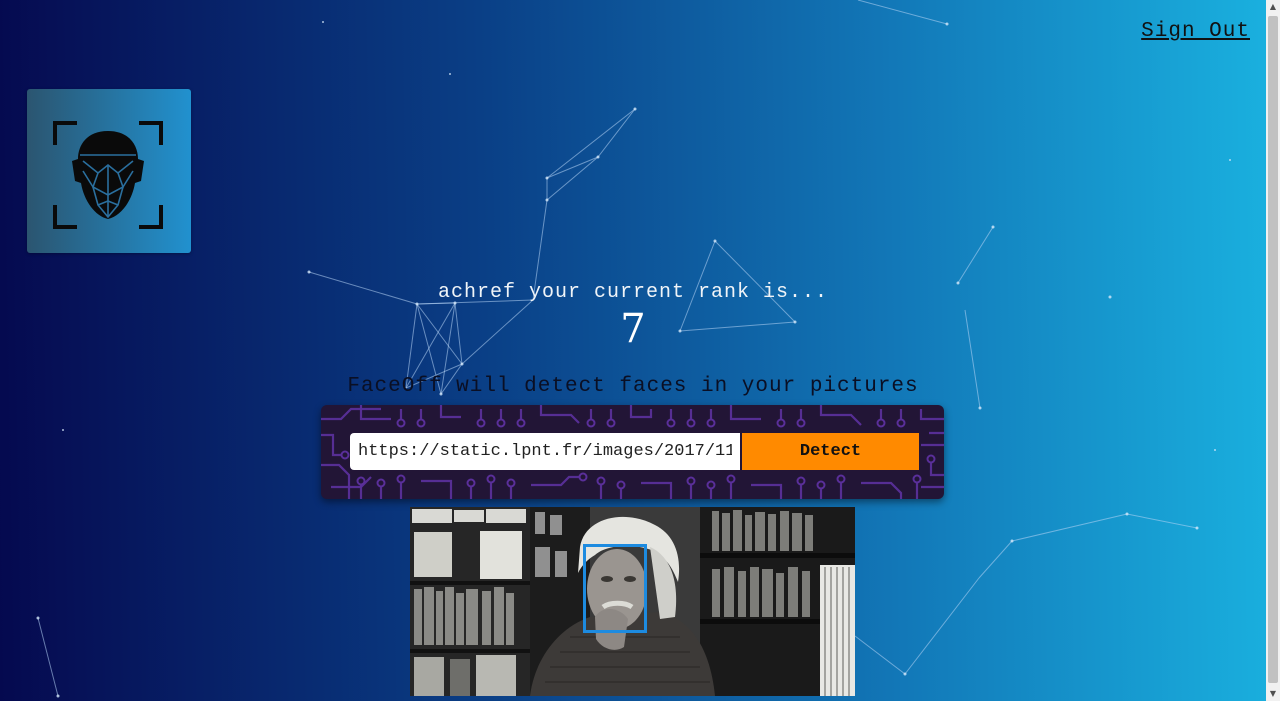 The height and width of the screenshot is (701, 1280). I want to click on result-photo, so click(632, 601).